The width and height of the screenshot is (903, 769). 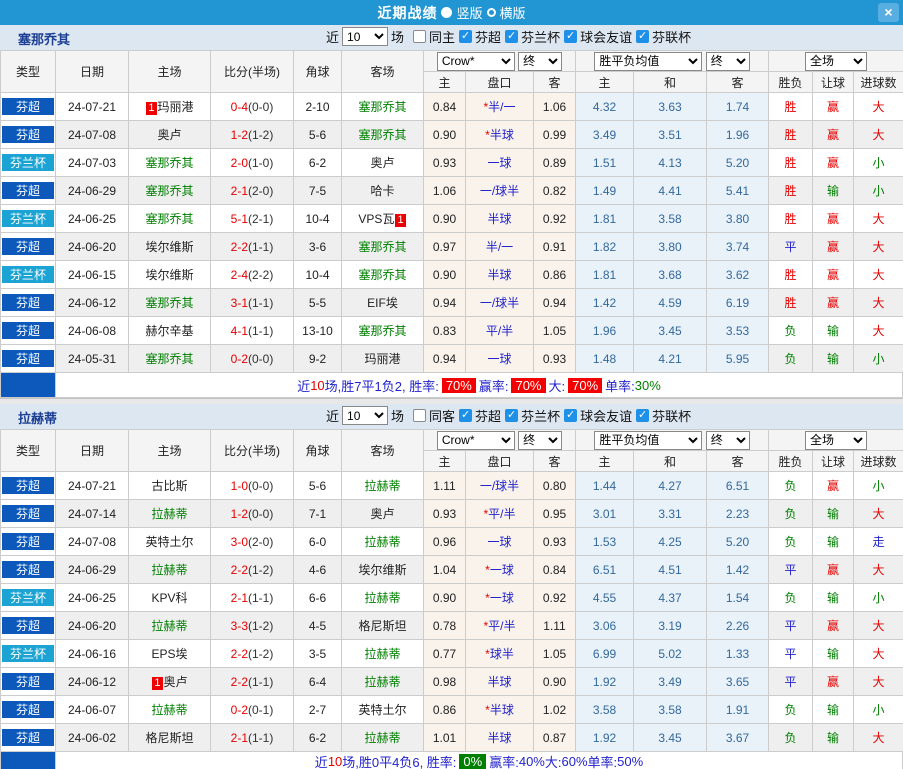 I want to click on avg-home-cell: 3.58, so click(x=605, y=709).